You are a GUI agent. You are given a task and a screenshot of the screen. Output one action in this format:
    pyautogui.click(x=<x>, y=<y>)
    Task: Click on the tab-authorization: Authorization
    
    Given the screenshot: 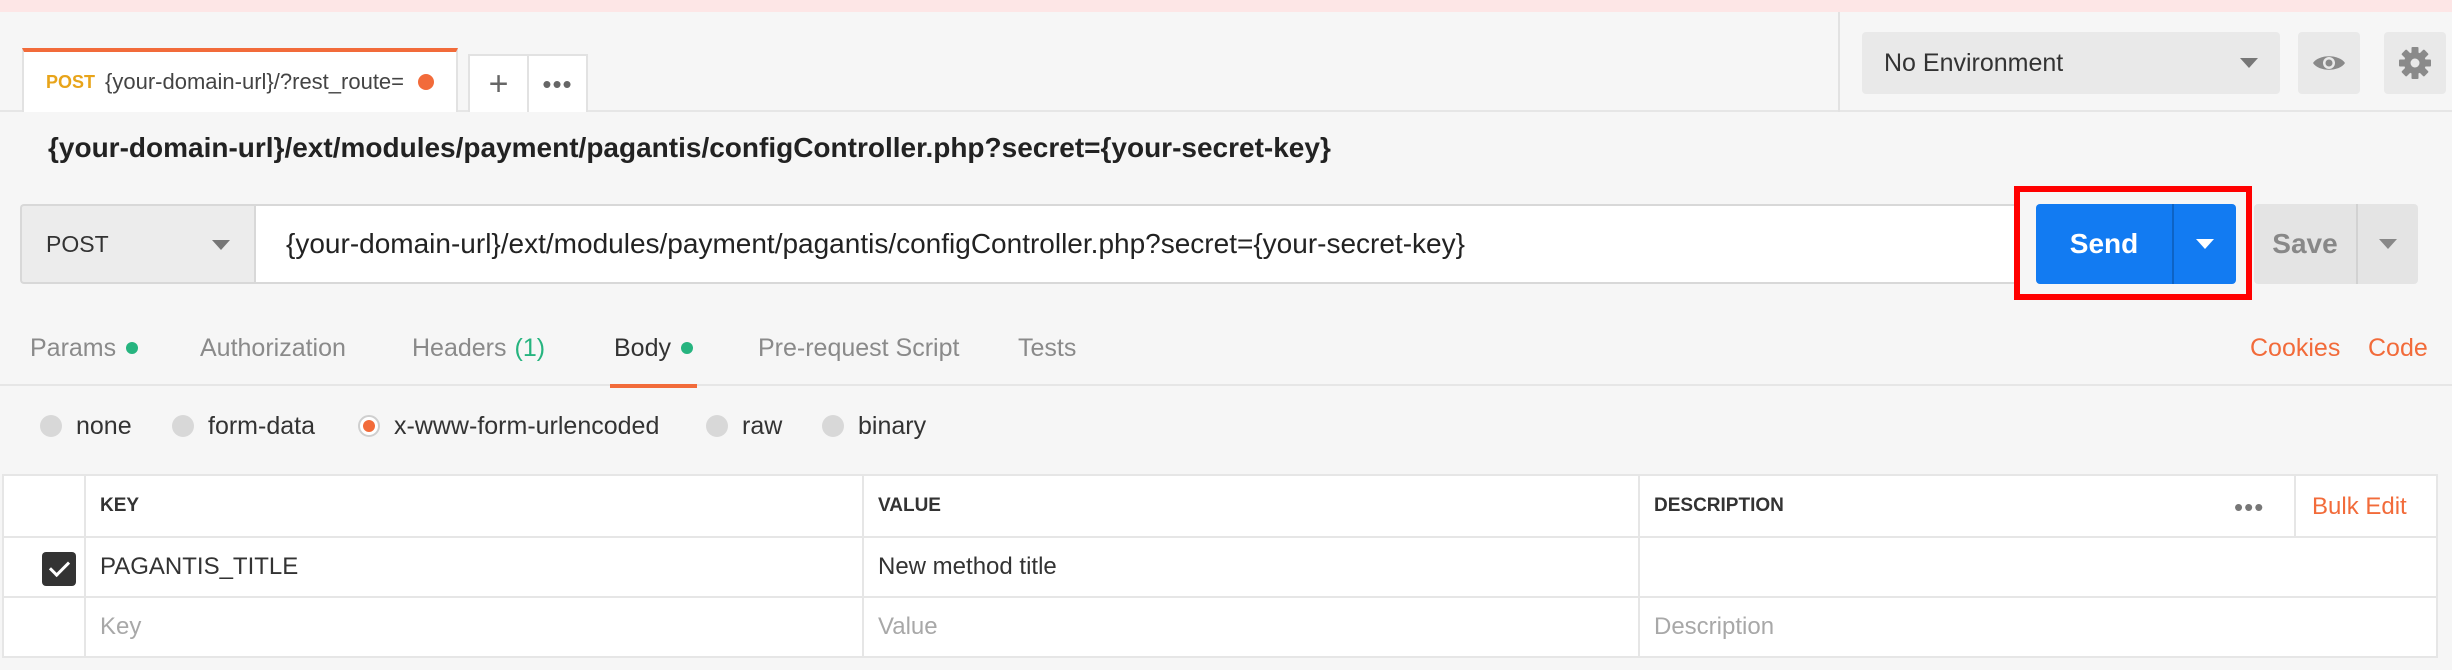 What is the action you would take?
    pyautogui.click(x=273, y=348)
    